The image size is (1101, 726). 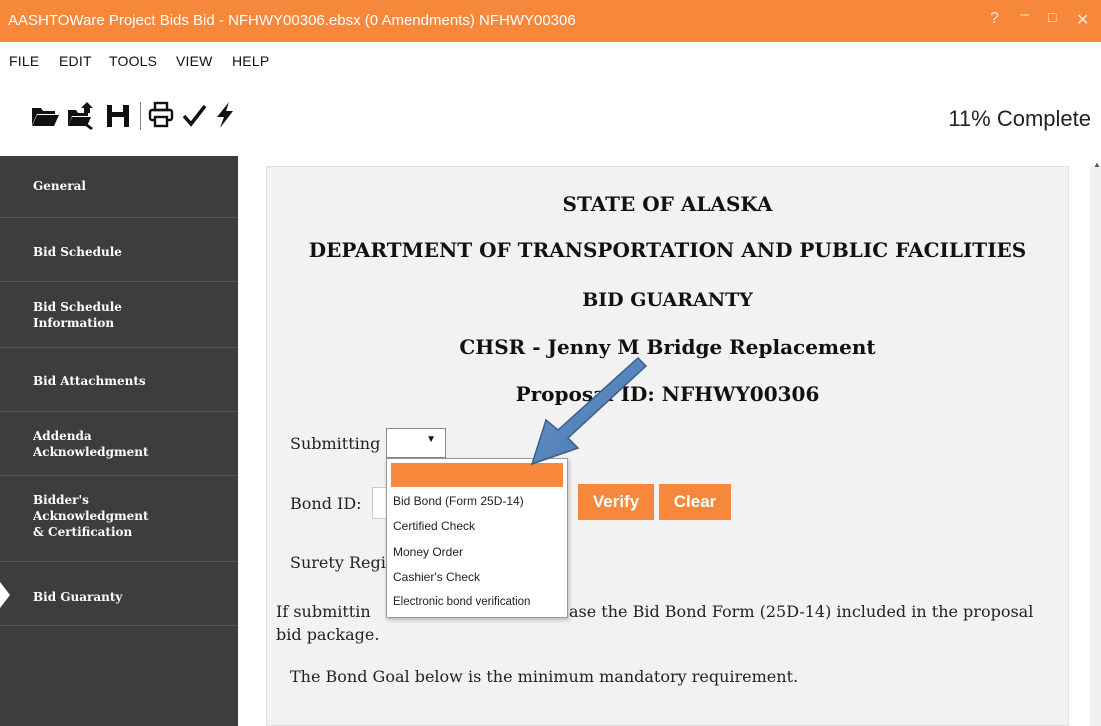 What do you see at coordinates (1095, 446) in the screenshot?
I see `vertical-scrollbar` at bounding box center [1095, 446].